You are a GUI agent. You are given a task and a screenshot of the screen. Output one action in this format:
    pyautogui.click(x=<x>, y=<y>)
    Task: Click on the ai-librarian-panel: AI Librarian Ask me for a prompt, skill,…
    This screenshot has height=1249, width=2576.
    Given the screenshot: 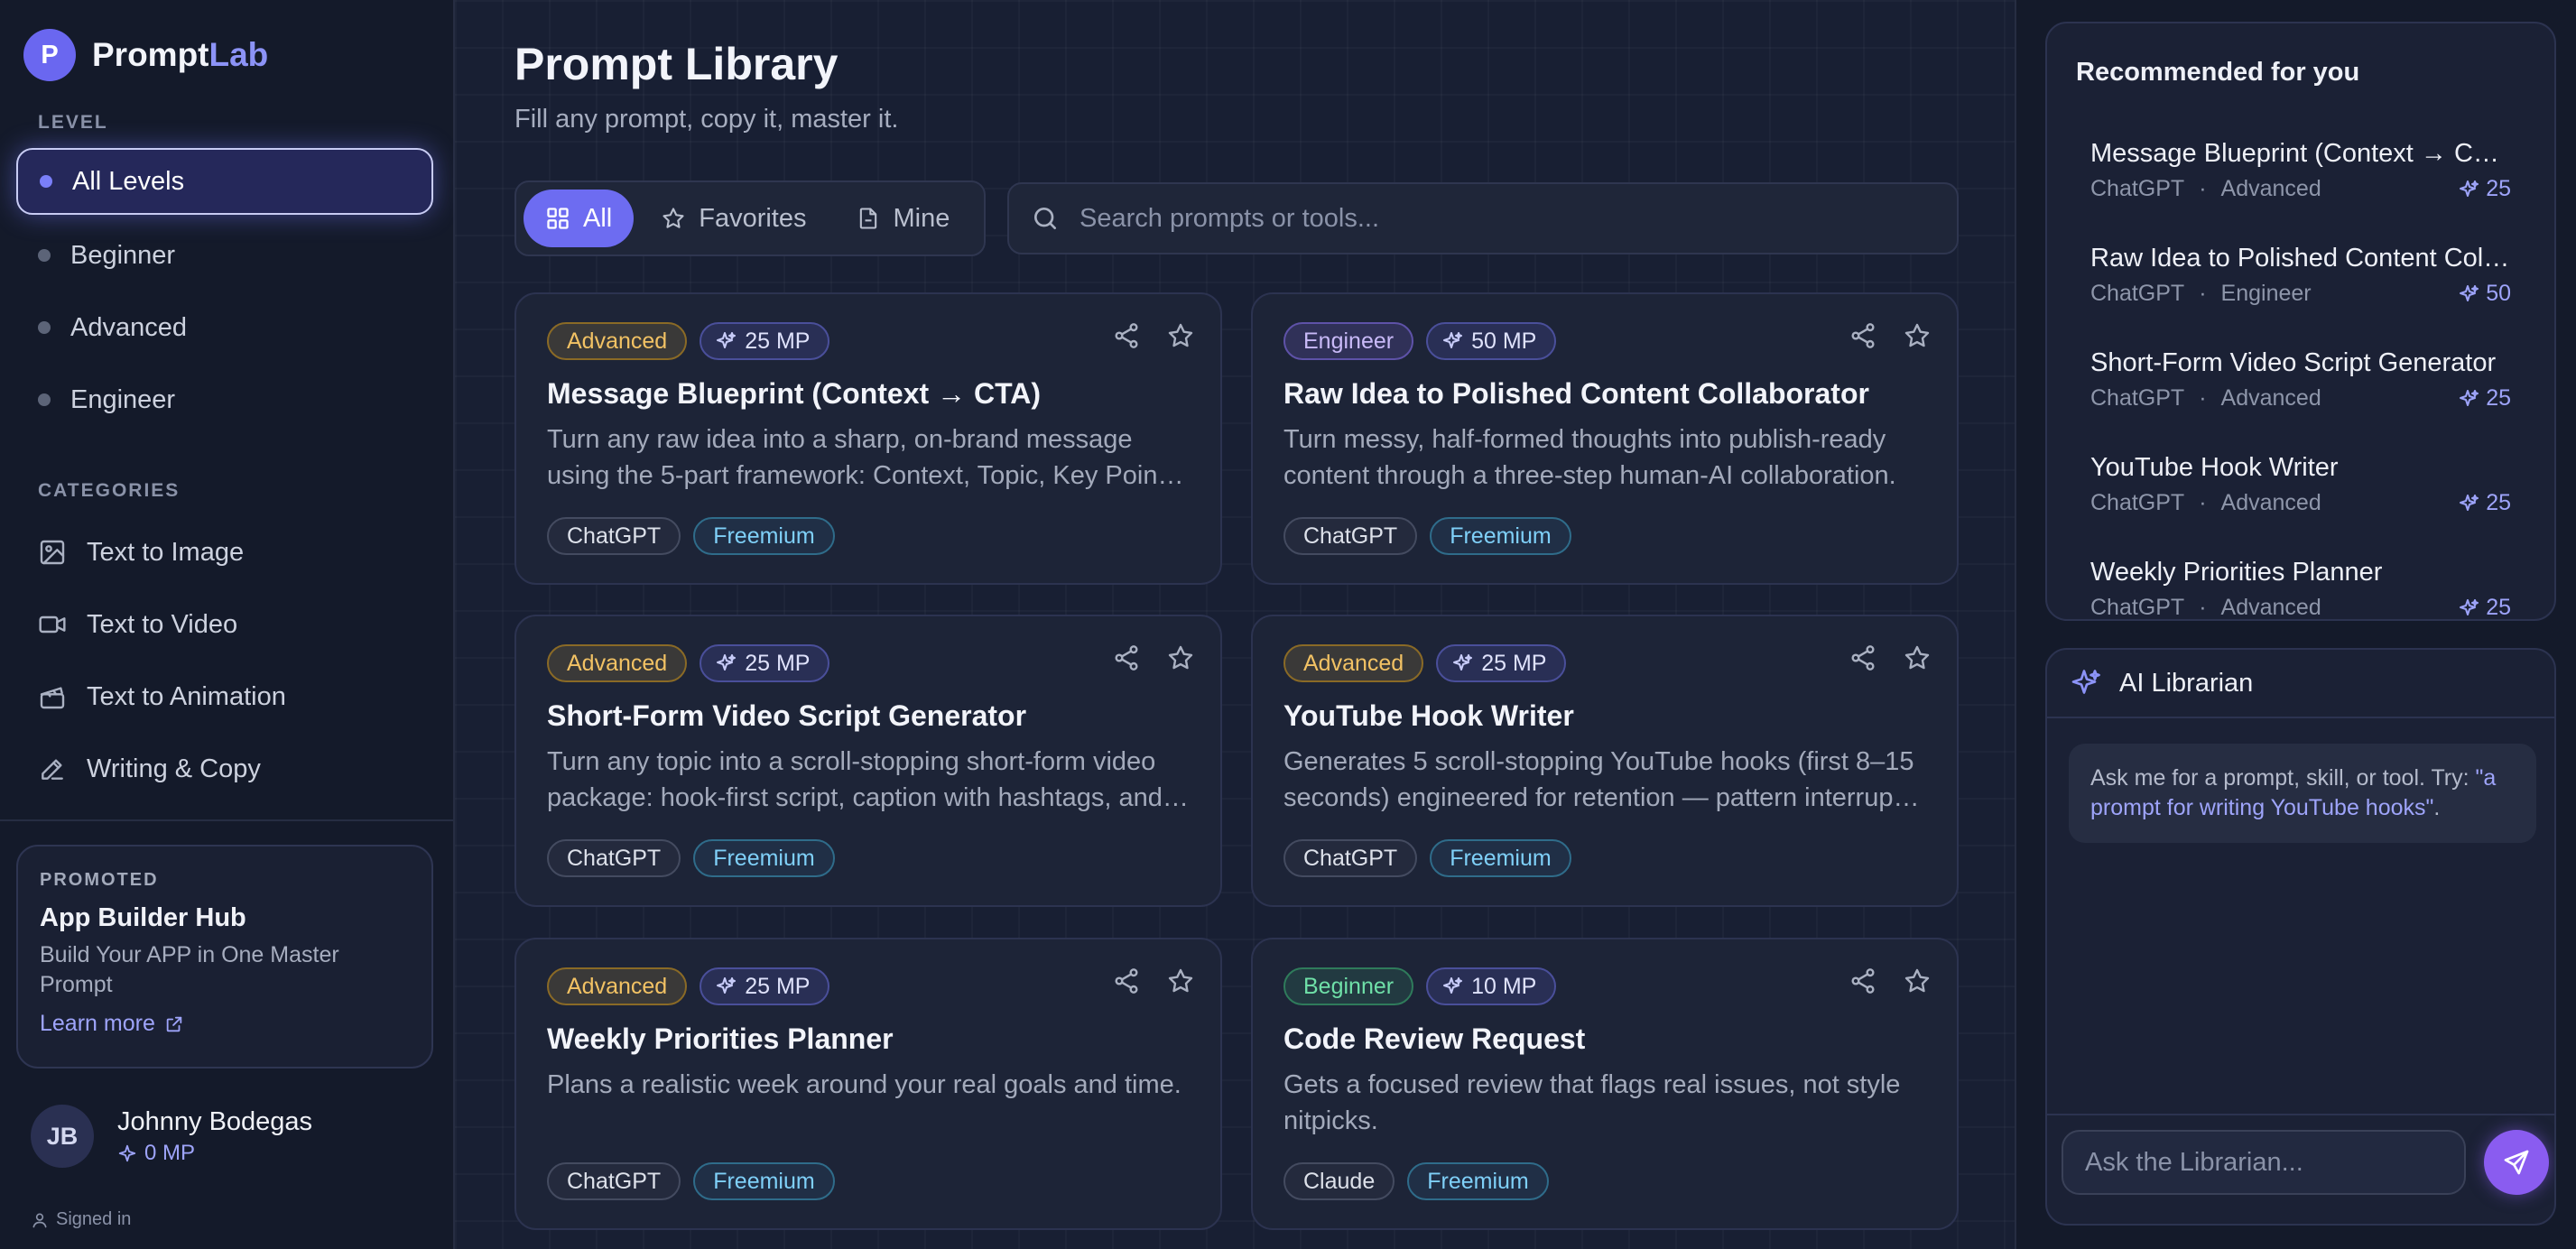 What is the action you would take?
    pyautogui.click(x=2300, y=937)
    